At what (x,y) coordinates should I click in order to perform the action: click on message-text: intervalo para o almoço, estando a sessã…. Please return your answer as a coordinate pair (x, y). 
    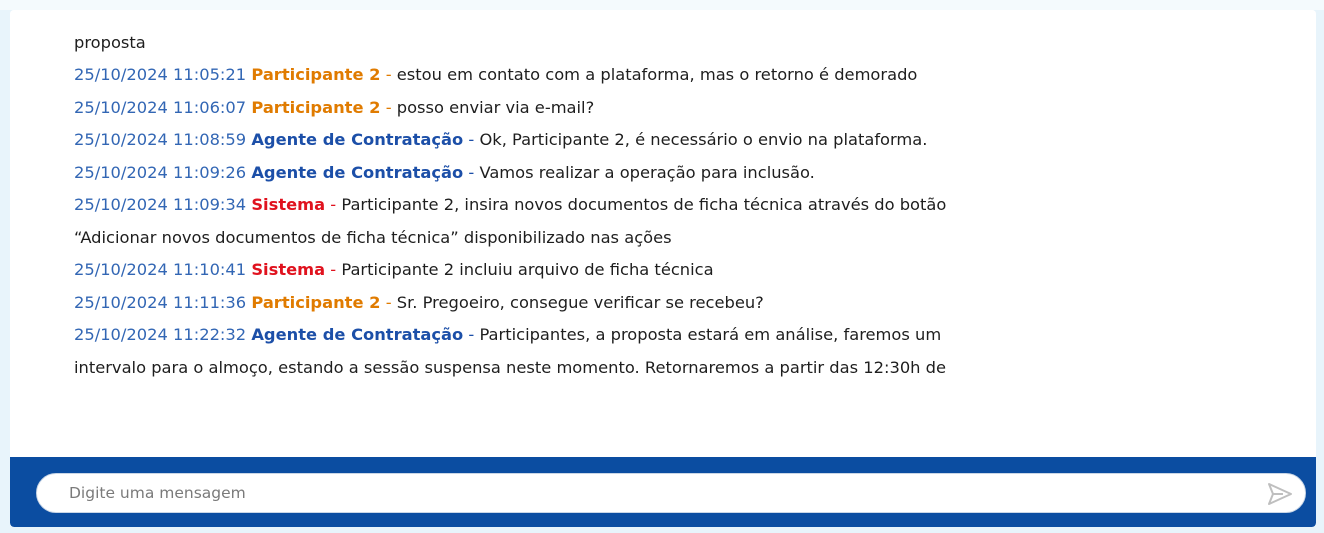
    Looking at the image, I should click on (510, 367).